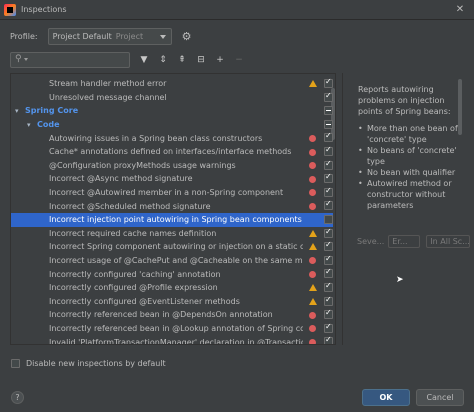  Describe the element at coordinates (162, 36) in the screenshot. I see `chevron-down-icon` at that location.